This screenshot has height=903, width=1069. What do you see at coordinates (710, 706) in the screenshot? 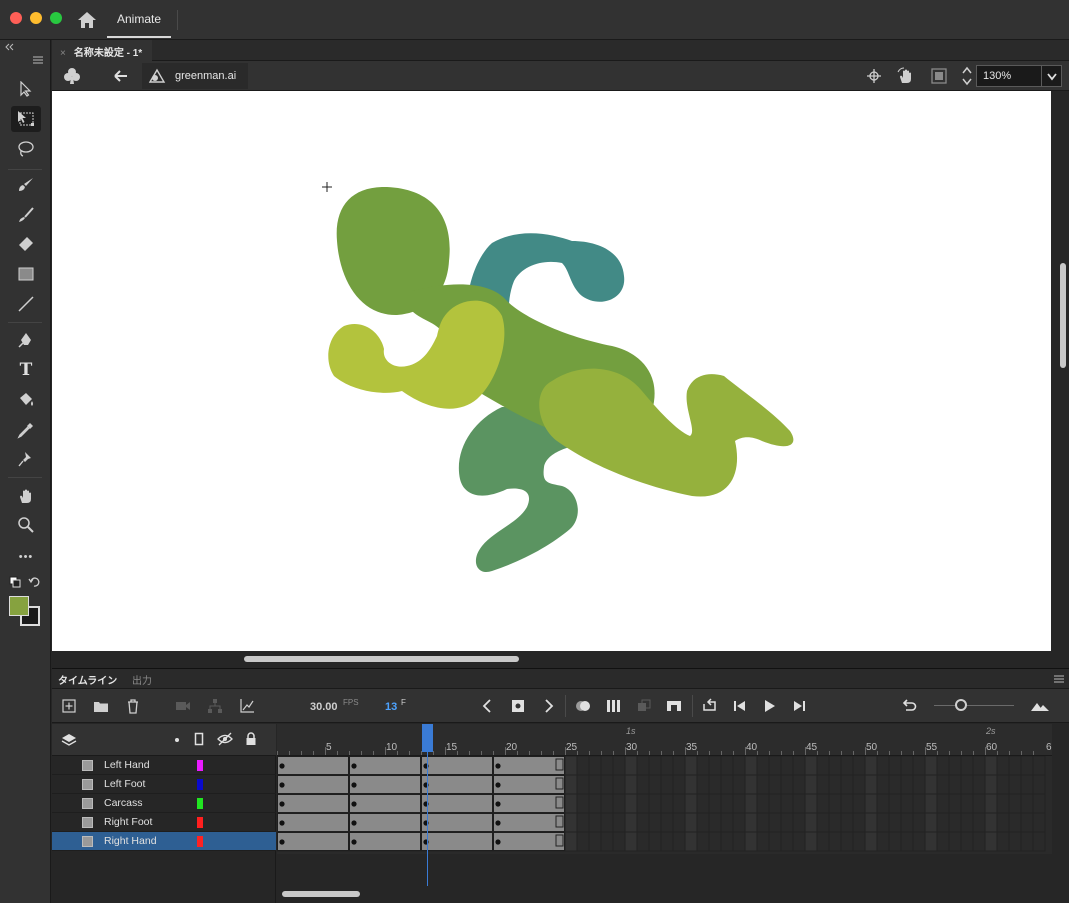
I see `loop-icon` at bounding box center [710, 706].